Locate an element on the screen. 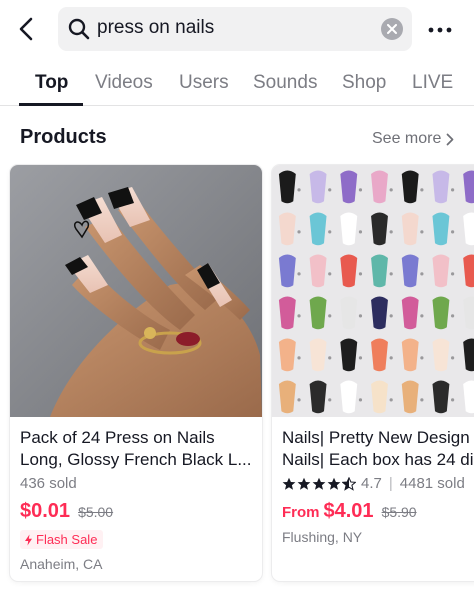 The width and height of the screenshot is (474, 589). tab-sounds: Sounds is located at coordinates (285, 83).